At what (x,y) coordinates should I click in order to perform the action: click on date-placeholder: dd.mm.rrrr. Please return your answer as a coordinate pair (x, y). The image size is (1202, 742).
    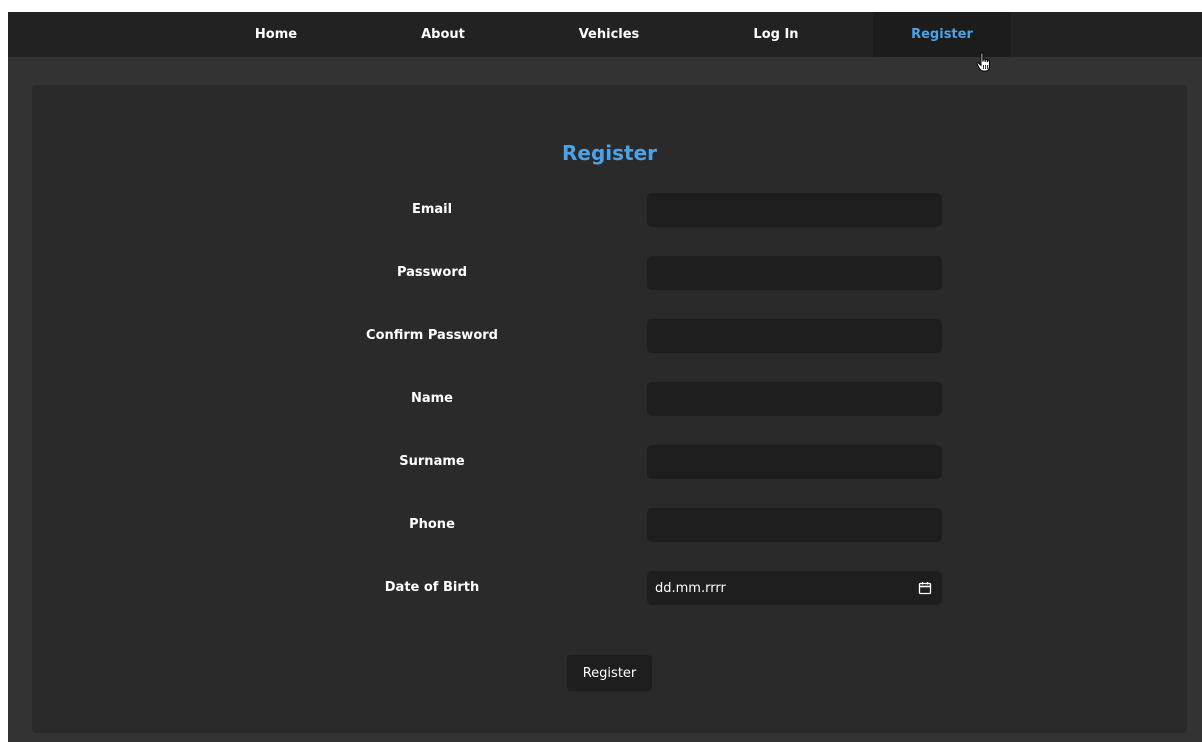
    Looking at the image, I should click on (690, 588).